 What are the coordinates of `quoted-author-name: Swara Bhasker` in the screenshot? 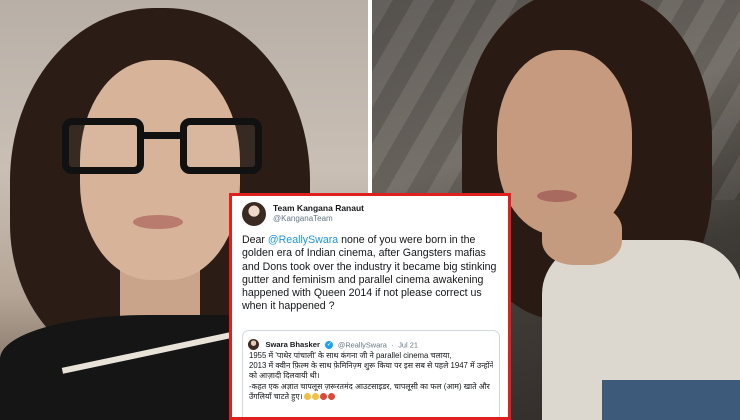 It's located at (292, 345).